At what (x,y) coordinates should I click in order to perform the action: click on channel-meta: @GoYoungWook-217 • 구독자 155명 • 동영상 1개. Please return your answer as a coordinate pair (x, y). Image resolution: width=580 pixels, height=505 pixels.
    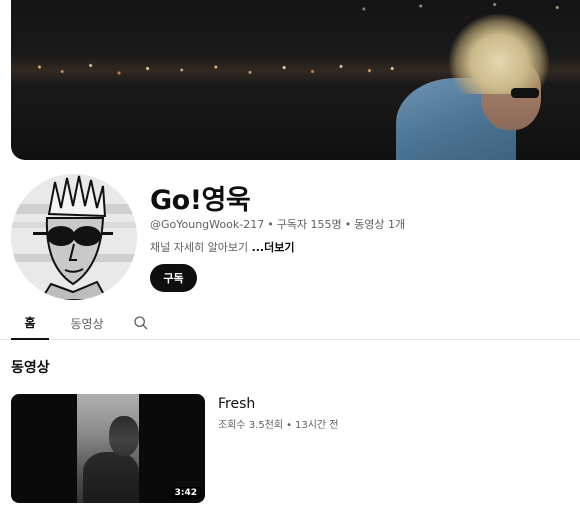
    Looking at the image, I should click on (278, 224).